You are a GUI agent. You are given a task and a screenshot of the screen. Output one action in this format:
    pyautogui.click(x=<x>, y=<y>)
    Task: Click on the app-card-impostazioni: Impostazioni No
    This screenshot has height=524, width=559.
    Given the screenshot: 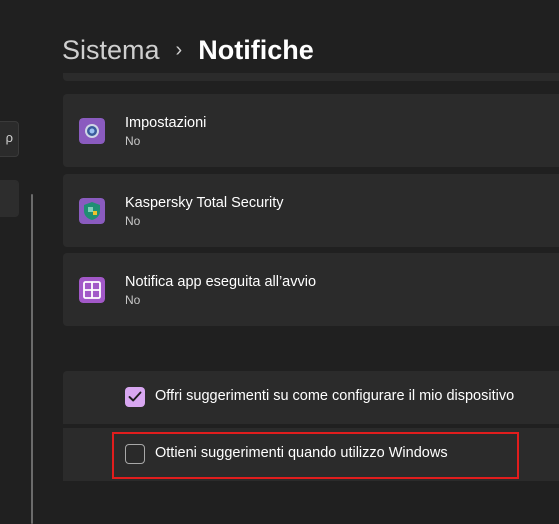 What is the action you would take?
    pyautogui.click(x=311, y=130)
    